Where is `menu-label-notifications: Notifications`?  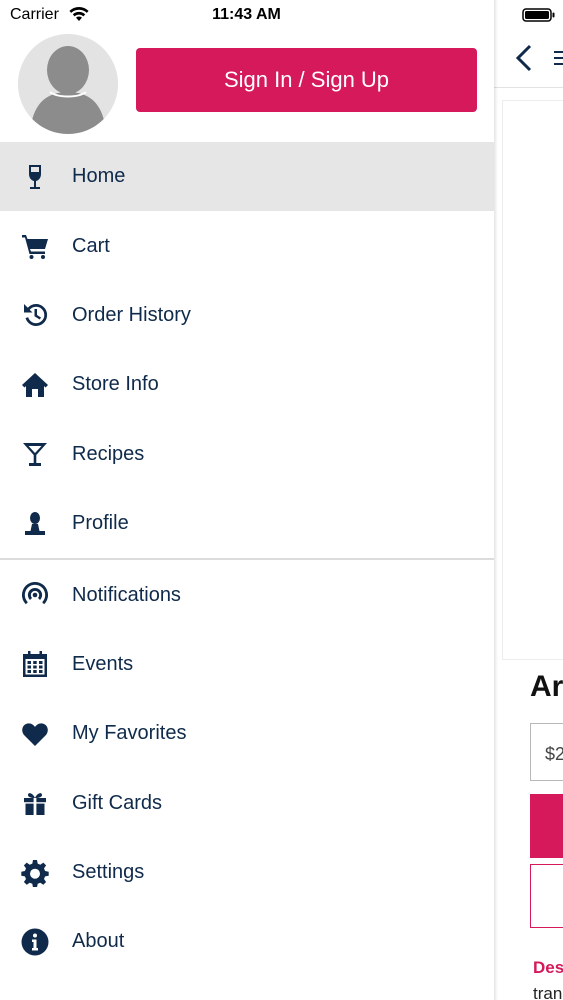 menu-label-notifications: Notifications is located at coordinates (126, 594).